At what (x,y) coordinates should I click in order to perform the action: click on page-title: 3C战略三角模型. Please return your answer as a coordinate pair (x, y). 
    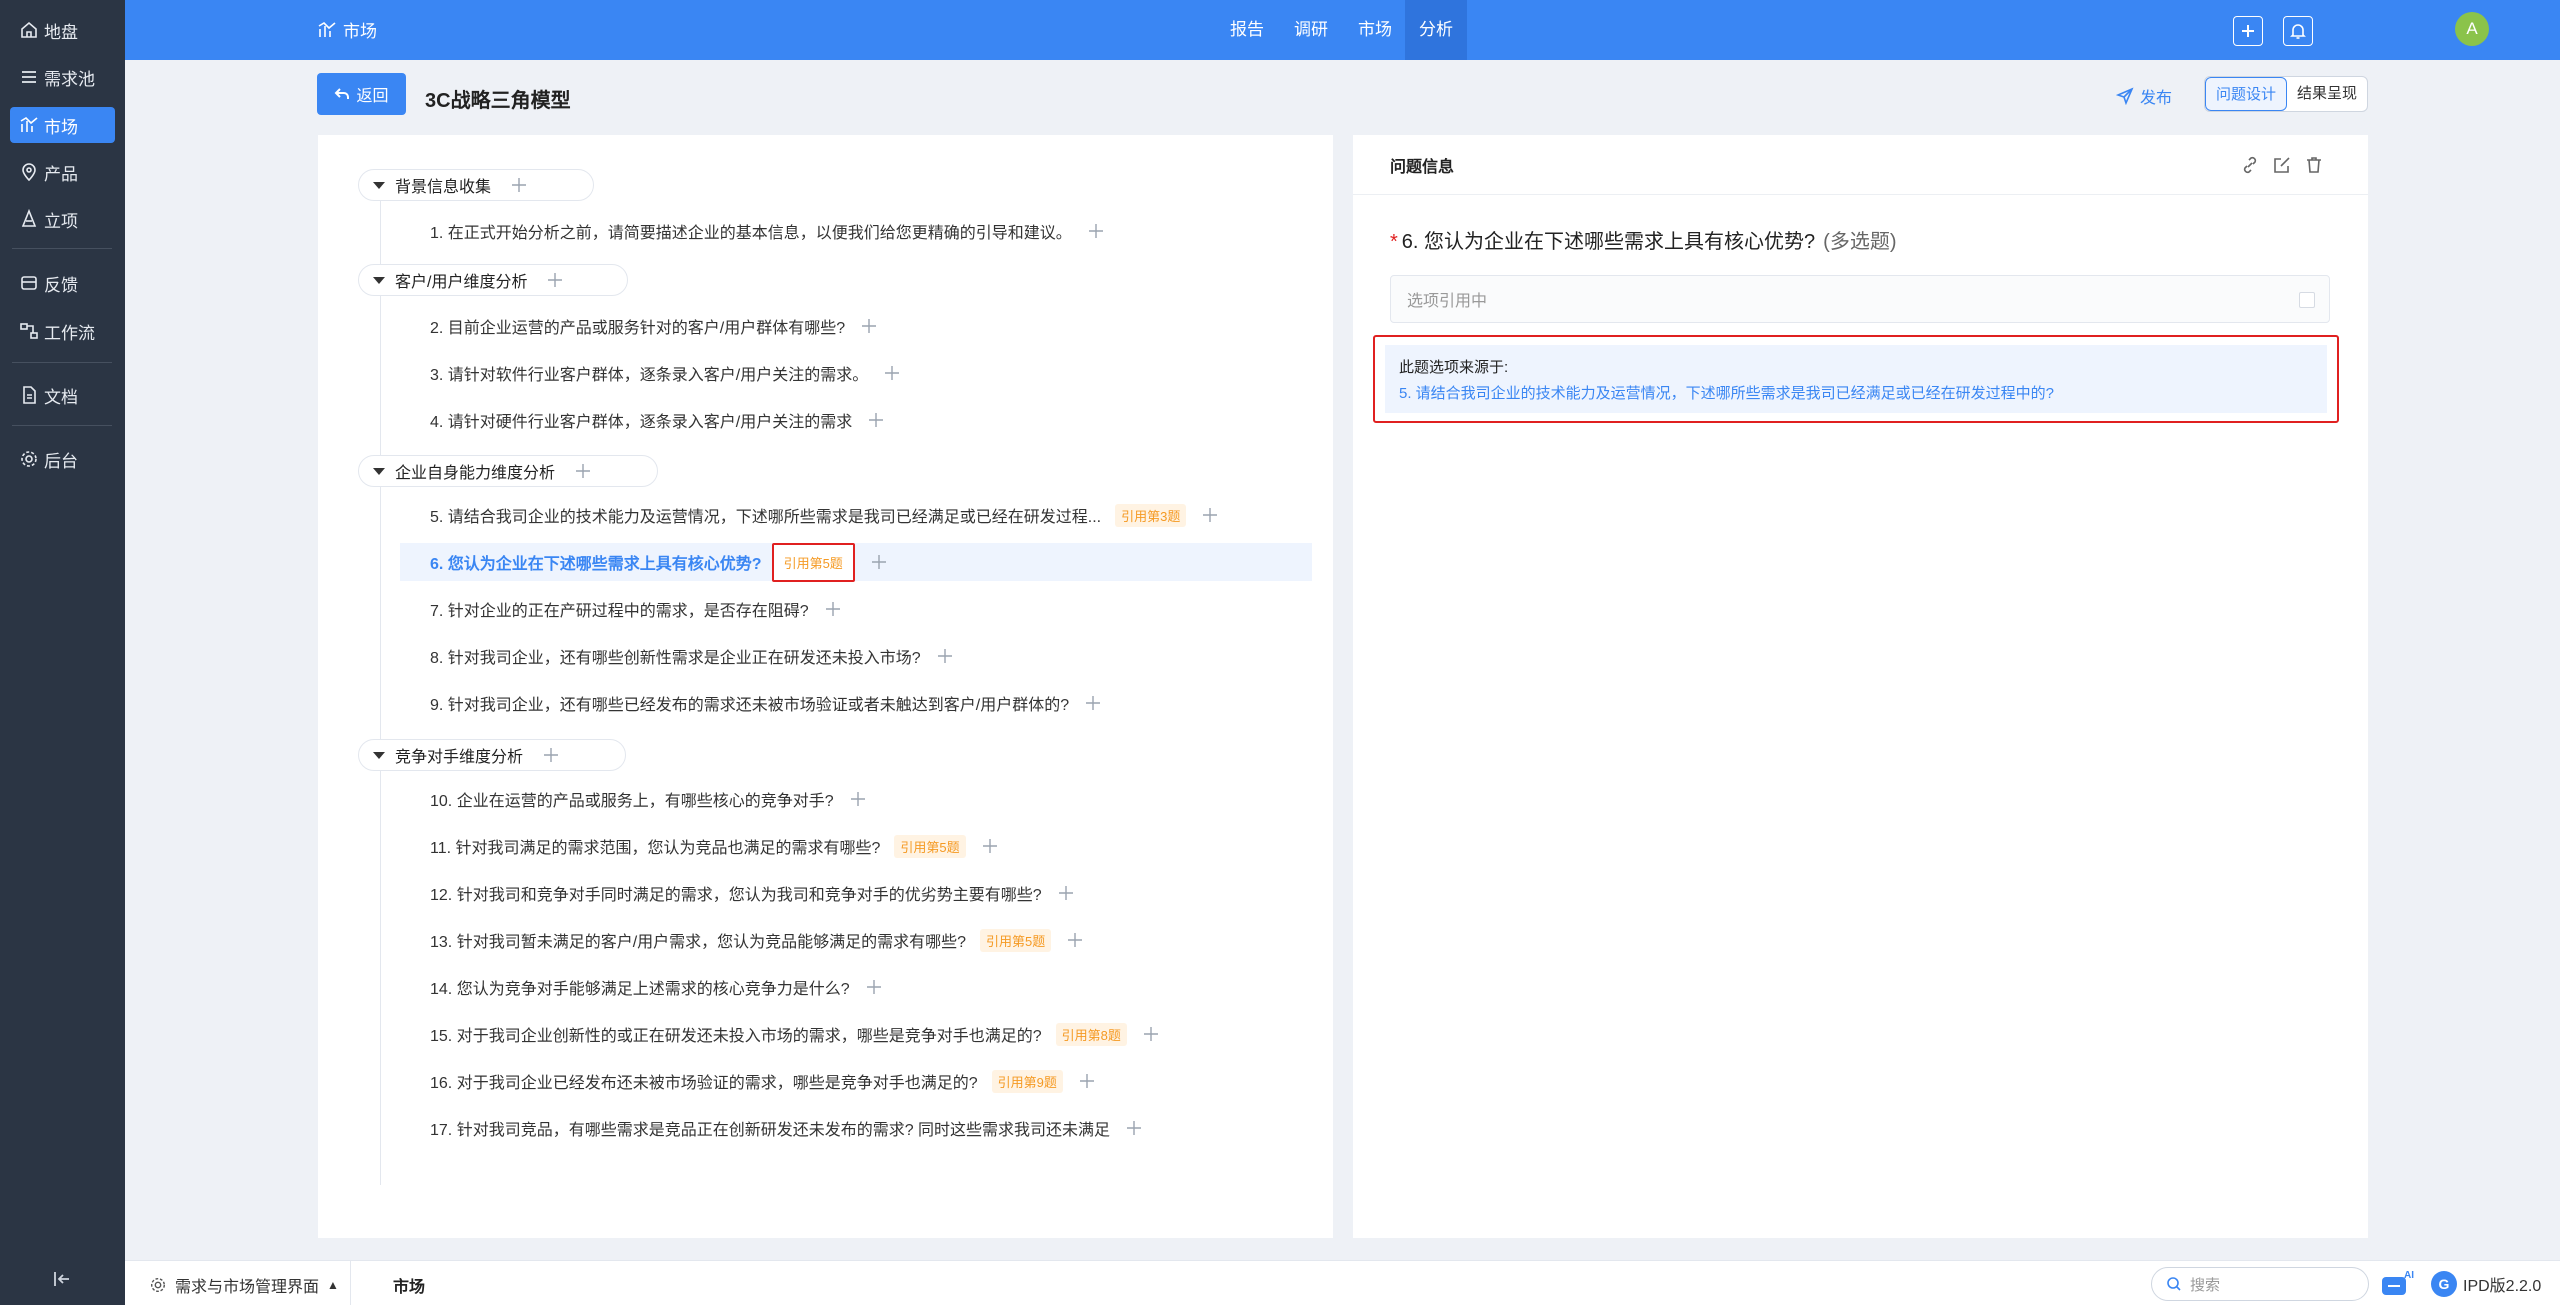
    Looking at the image, I should click on (498, 101).